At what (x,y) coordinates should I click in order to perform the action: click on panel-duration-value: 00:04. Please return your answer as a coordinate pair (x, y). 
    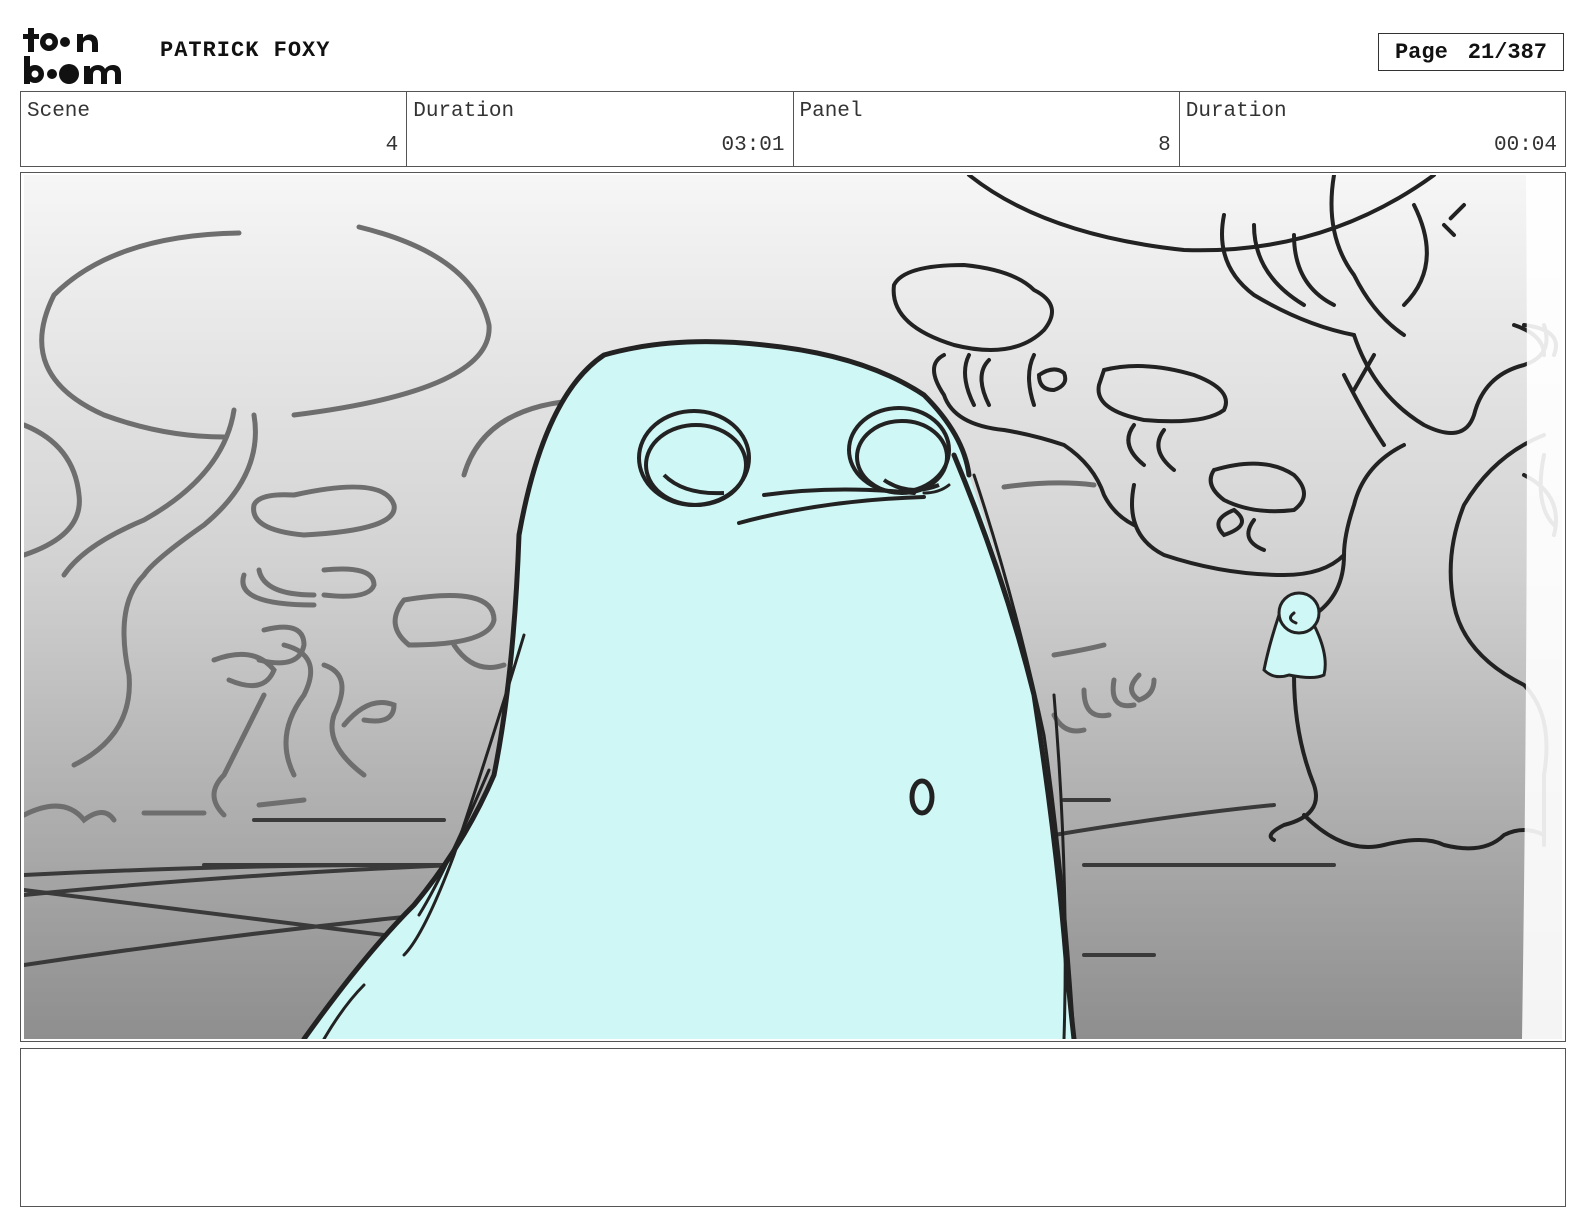
    Looking at the image, I should click on (1525, 145).